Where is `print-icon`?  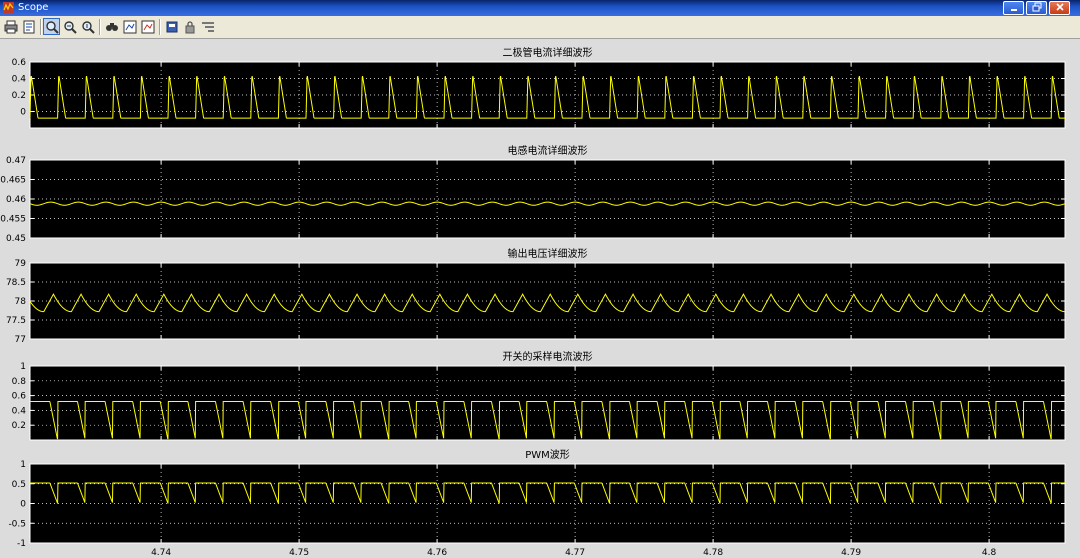
print-icon is located at coordinates (10, 26).